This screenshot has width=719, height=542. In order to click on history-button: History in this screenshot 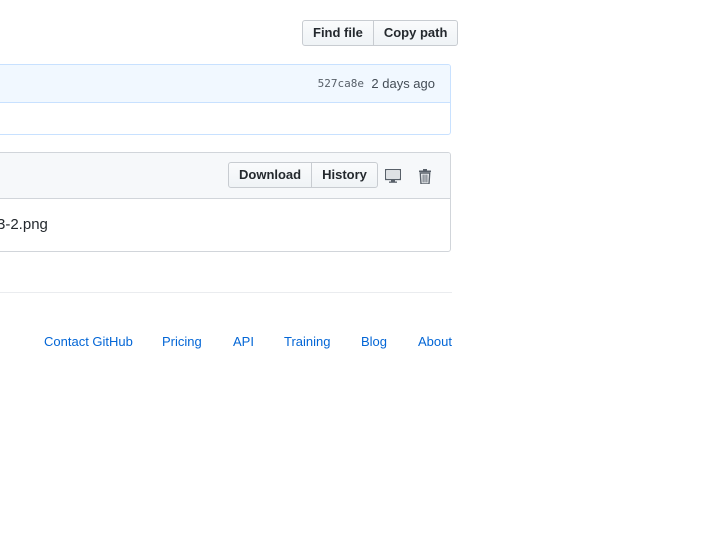, I will do `click(344, 175)`.